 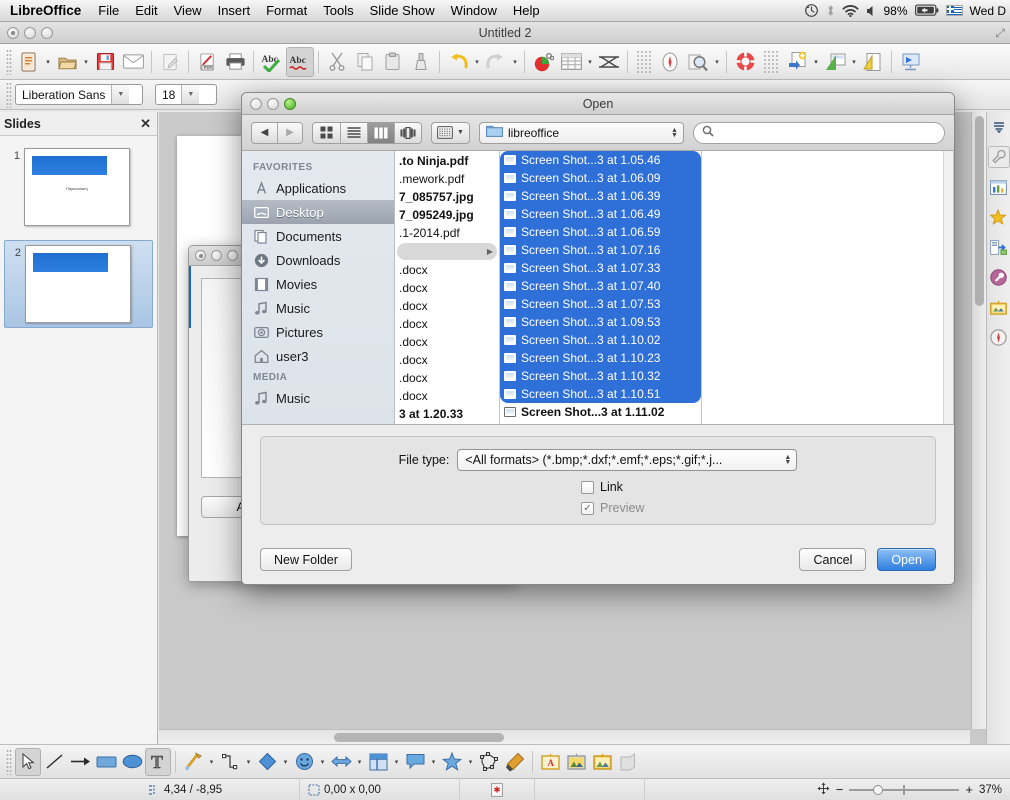 What do you see at coordinates (447, 179) in the screenshot?
I see `file-item: .mework.pdf` at bounding box center [447, 179].